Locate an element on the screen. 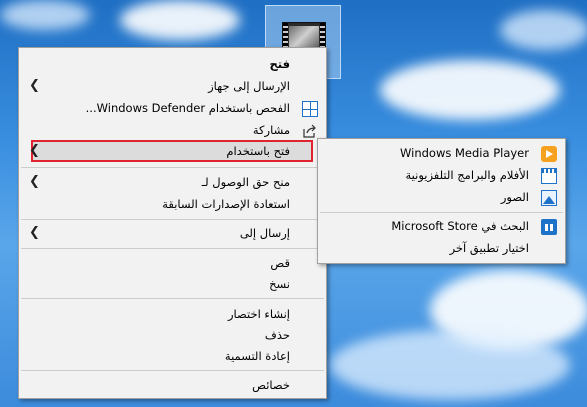  menu-item-rename: إعادة التسمية is located at coordinates (172, 357).